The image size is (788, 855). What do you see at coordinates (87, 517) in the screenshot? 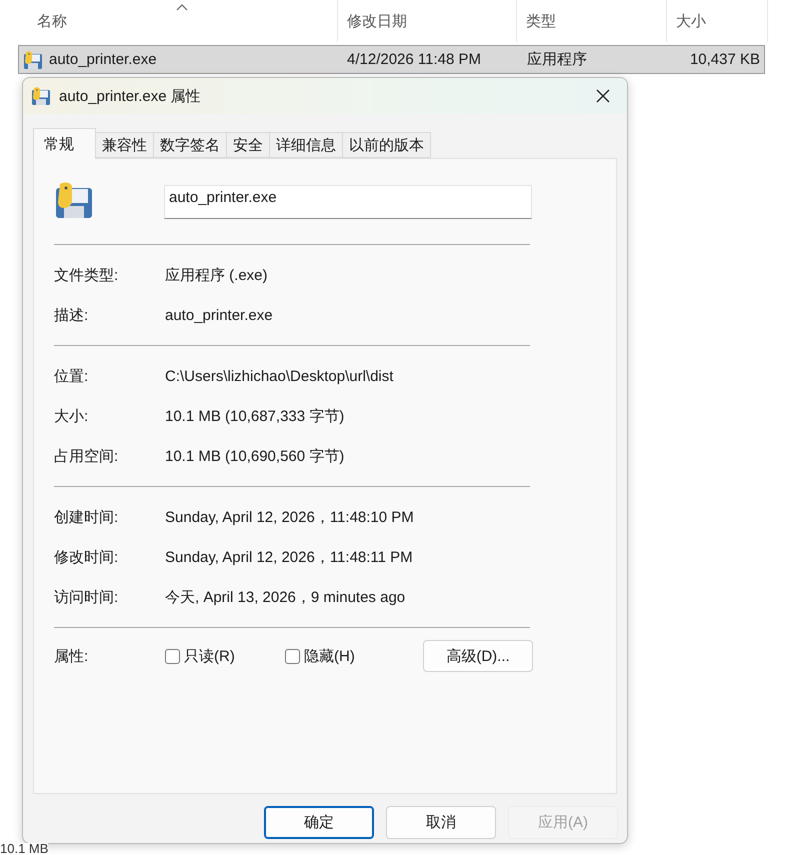
I see `field-label: 创建时间:` at bounding box center [87, 517].